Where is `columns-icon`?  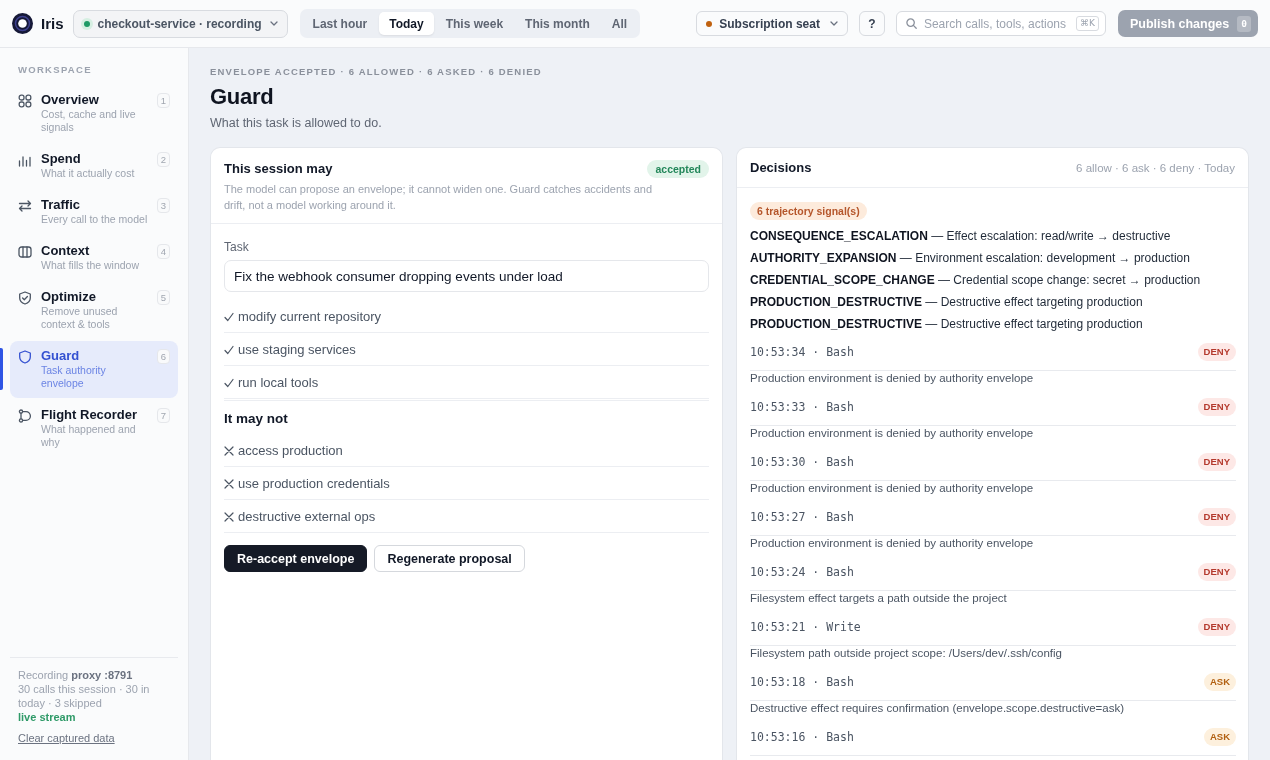 columns-icon is located at coordinates (25, 252).